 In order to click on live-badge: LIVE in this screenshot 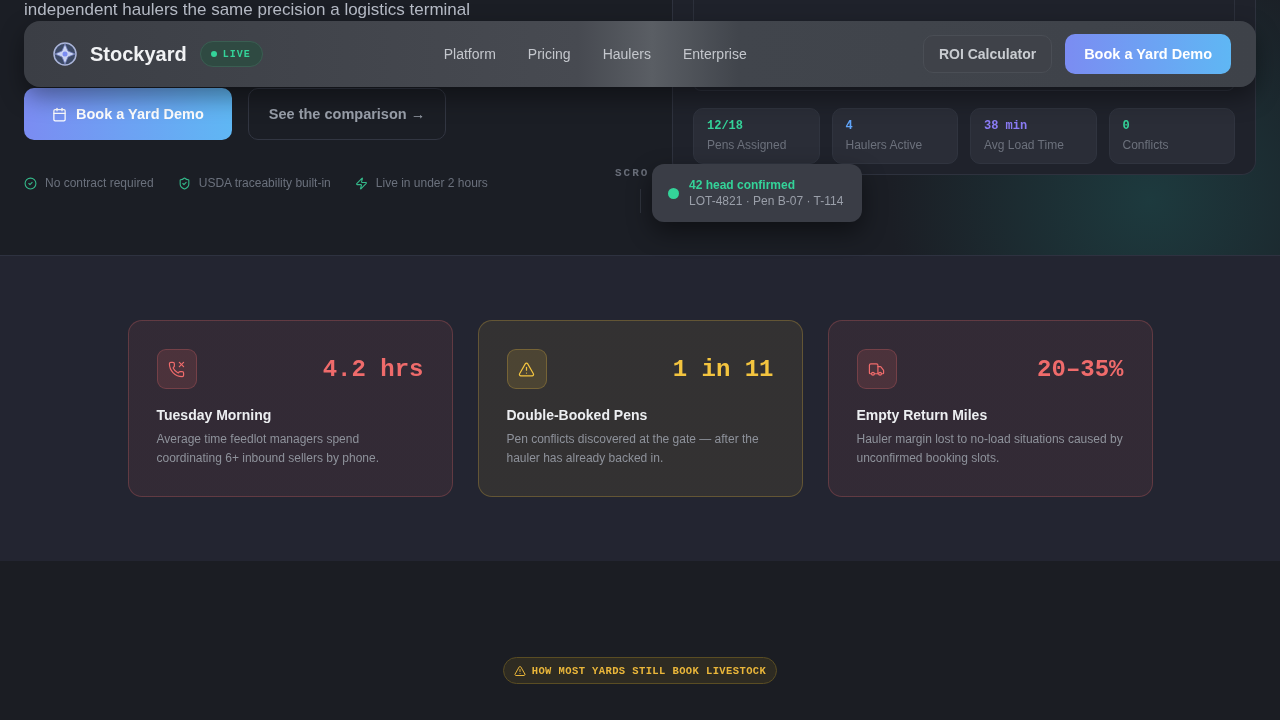, I will do `click(231, 54)`.